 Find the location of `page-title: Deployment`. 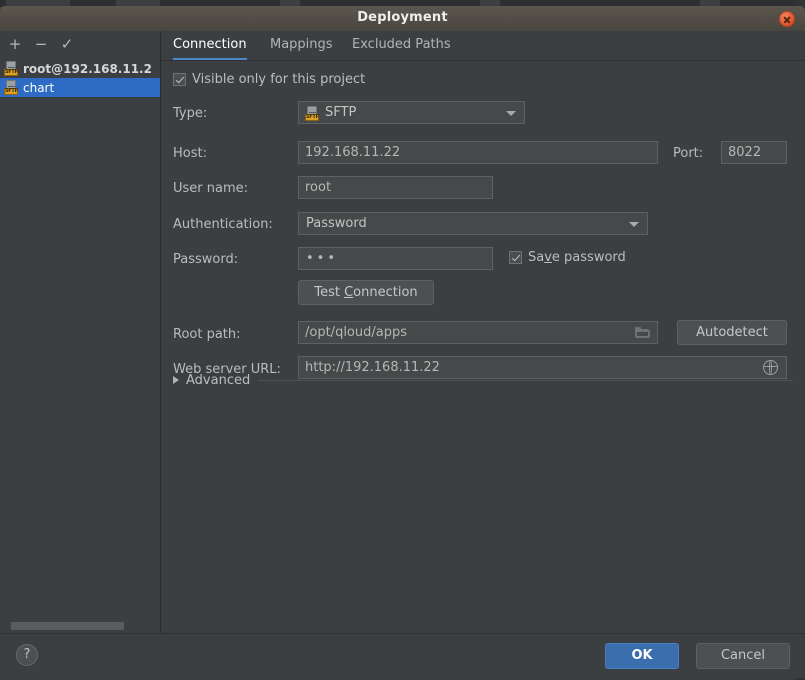

page-title: Deployment is located at coordinates (402, 17).